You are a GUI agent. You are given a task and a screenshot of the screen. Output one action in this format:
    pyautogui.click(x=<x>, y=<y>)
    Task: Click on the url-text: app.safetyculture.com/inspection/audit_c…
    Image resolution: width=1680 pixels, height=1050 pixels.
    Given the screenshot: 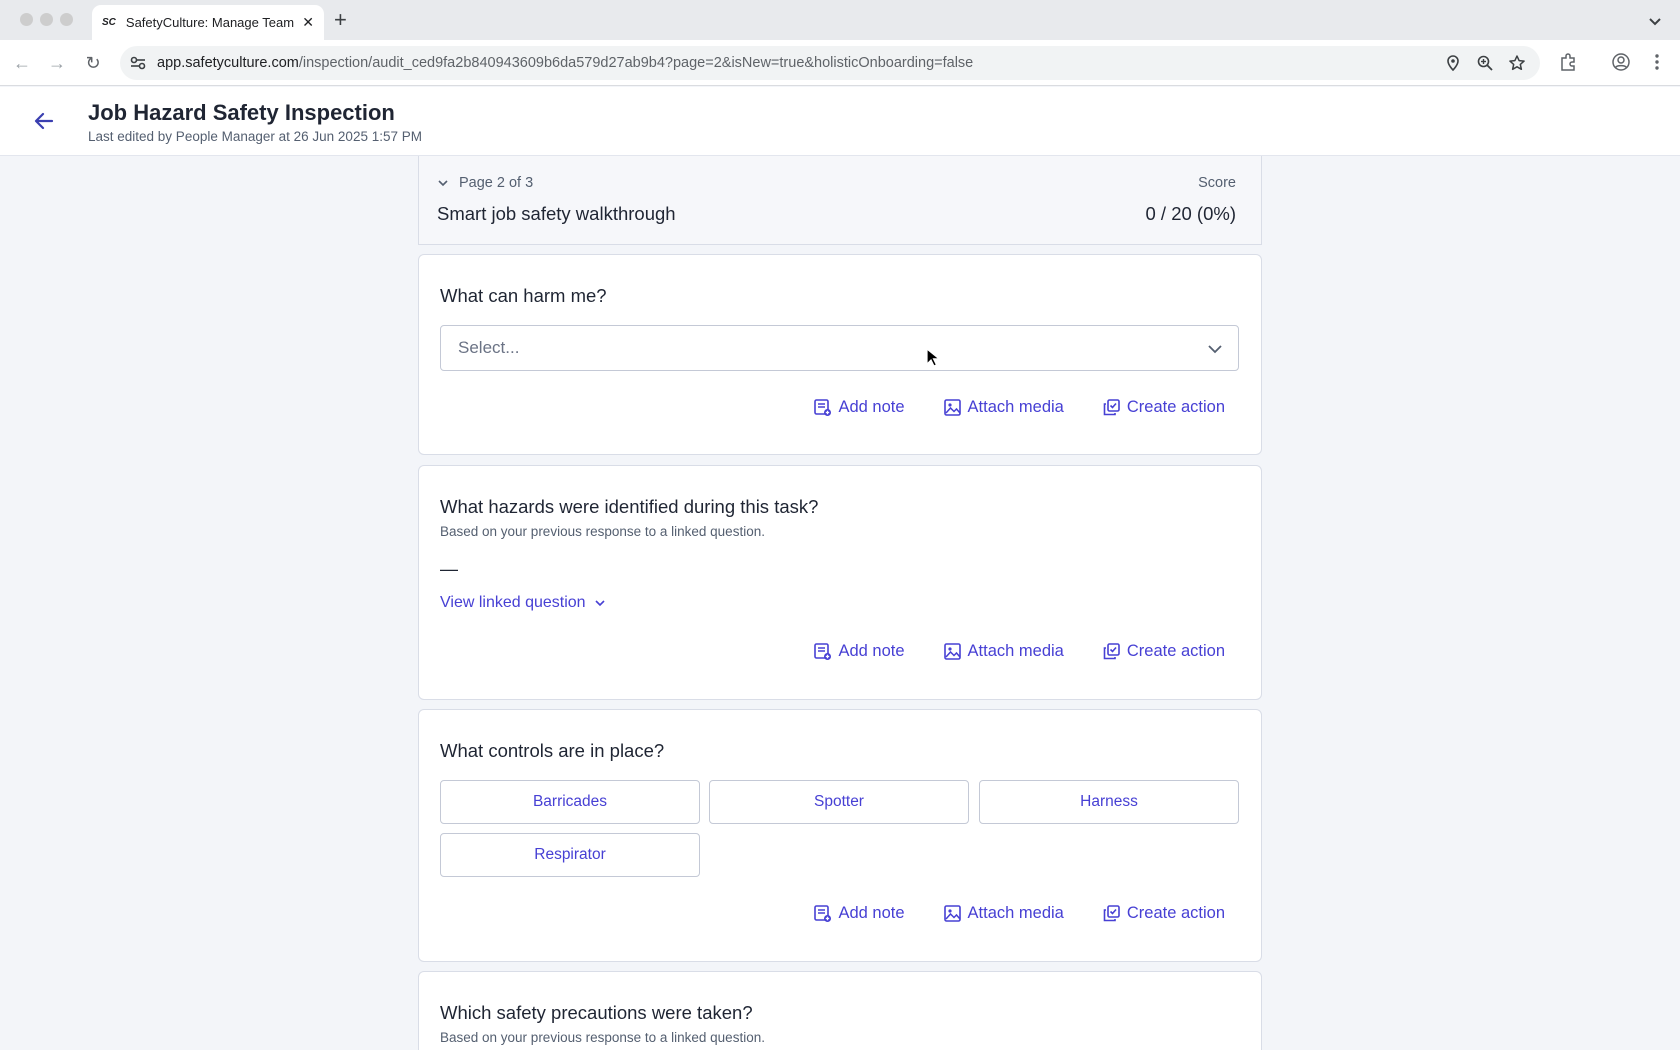 What is the action you would take?
    pyautogui.click(x=800, y=63)
    